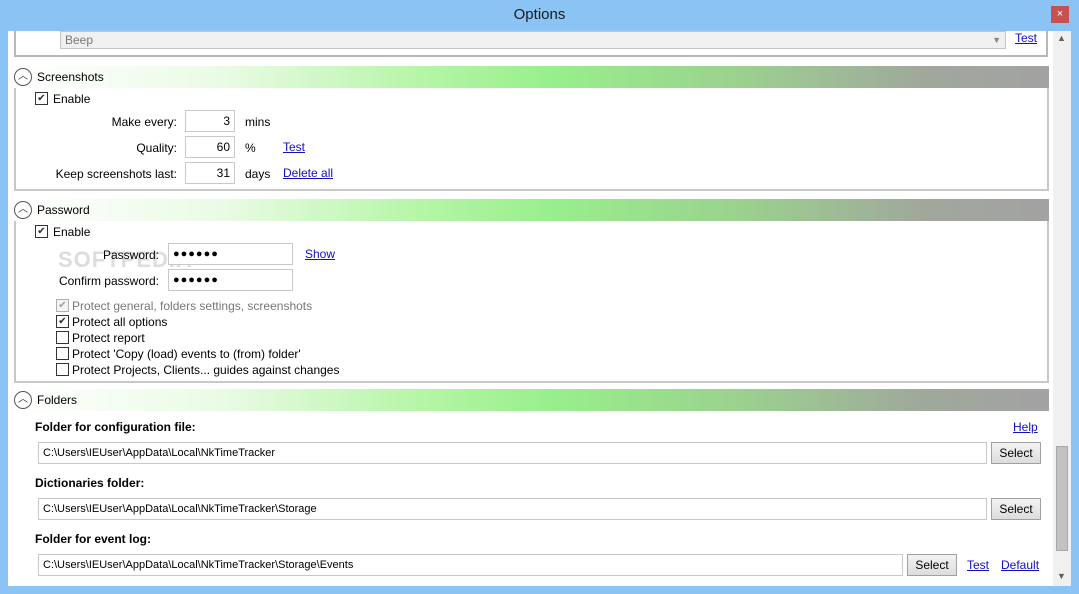 The width and height of the screenshot is (1079, 594). Describe the element at coordinates (108, 338) in the screenshot. I see `protect-report-label: Protect report` at that location.